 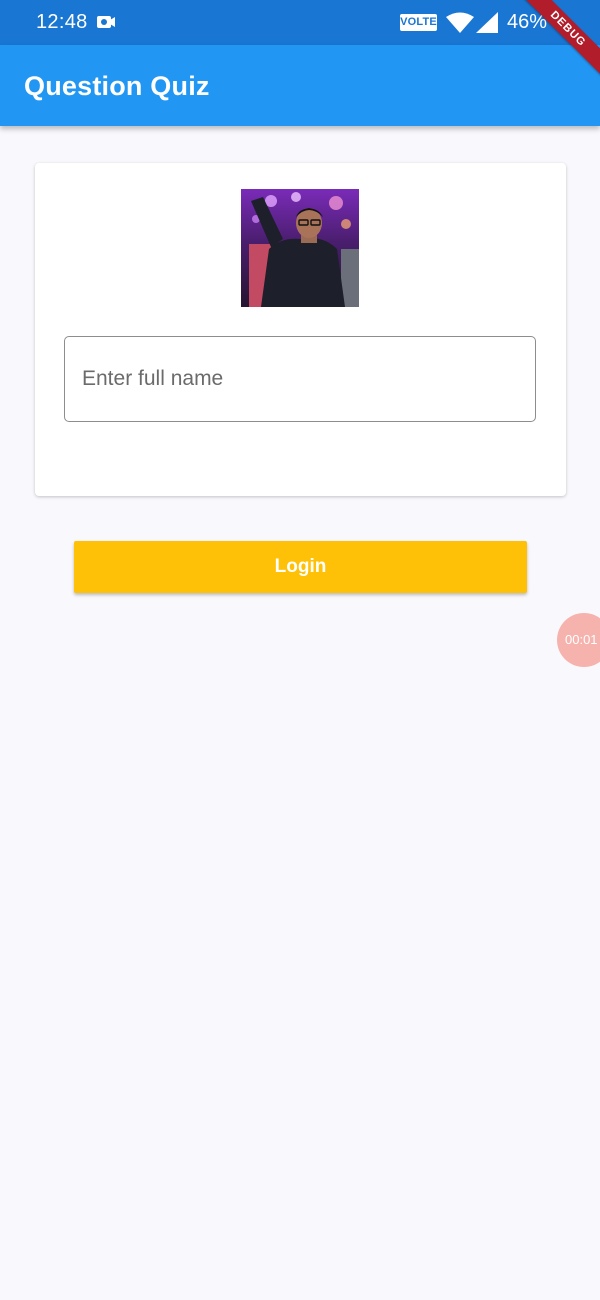 What do you see at coordinates (487, 22) in the screenshot?
I see `signal-icon` at bounding box center [487, 22].